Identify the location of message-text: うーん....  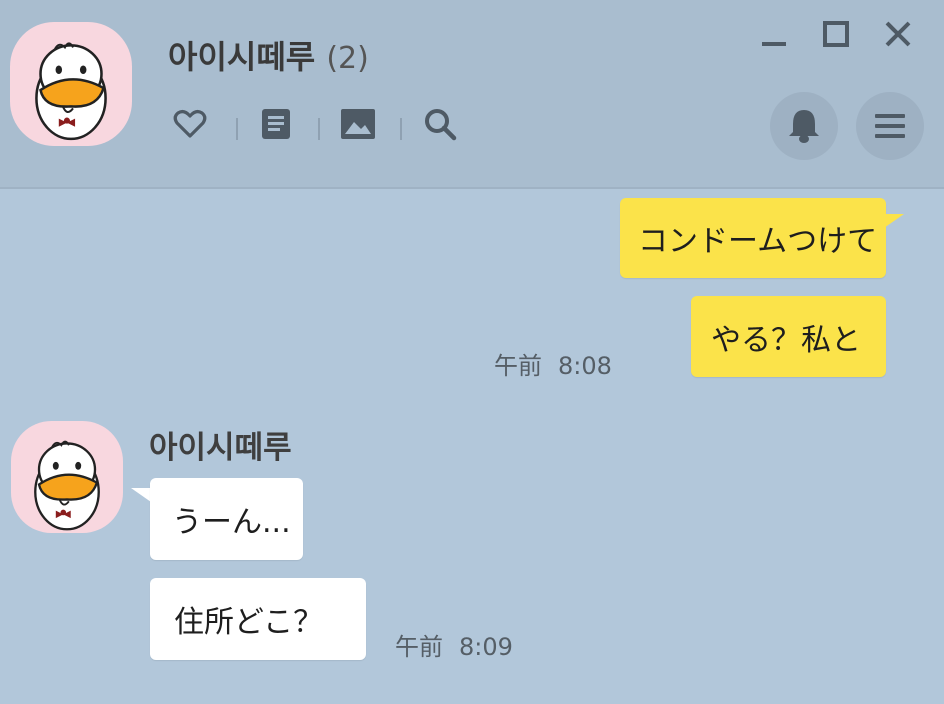
(231, 522).